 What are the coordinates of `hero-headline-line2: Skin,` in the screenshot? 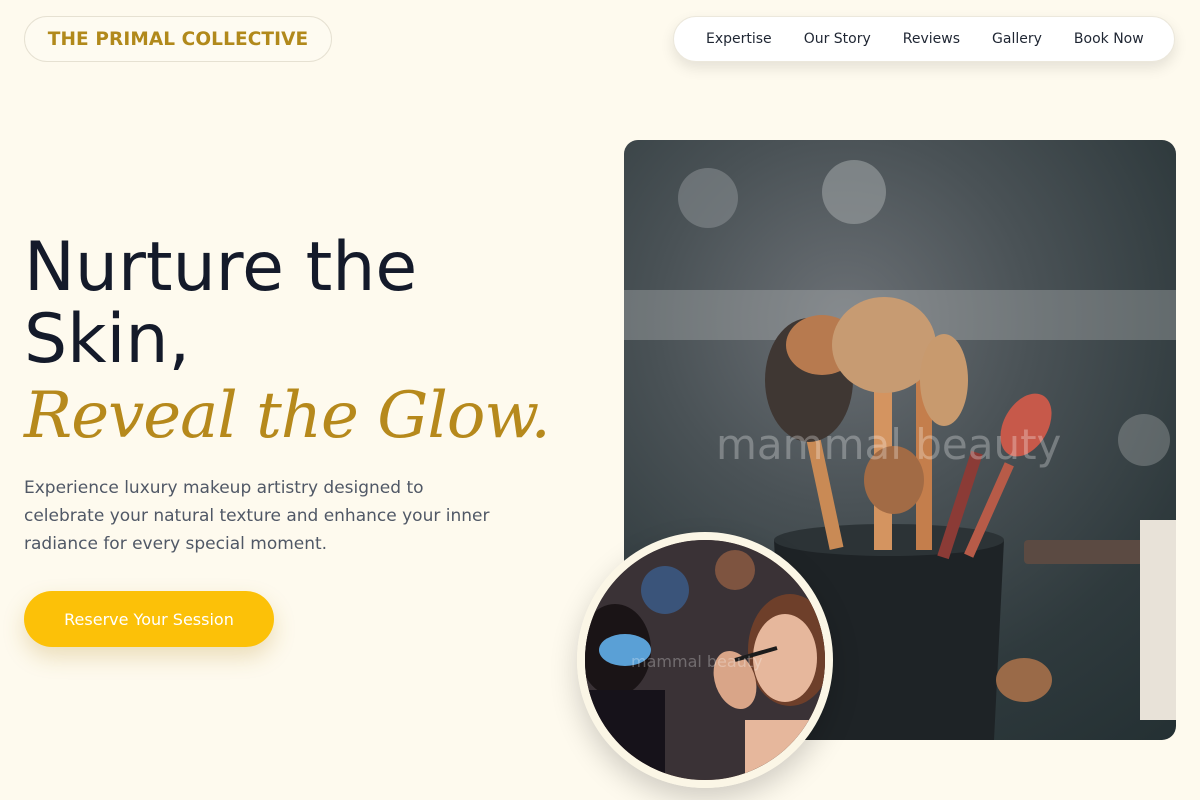 It's located at (107, 339).